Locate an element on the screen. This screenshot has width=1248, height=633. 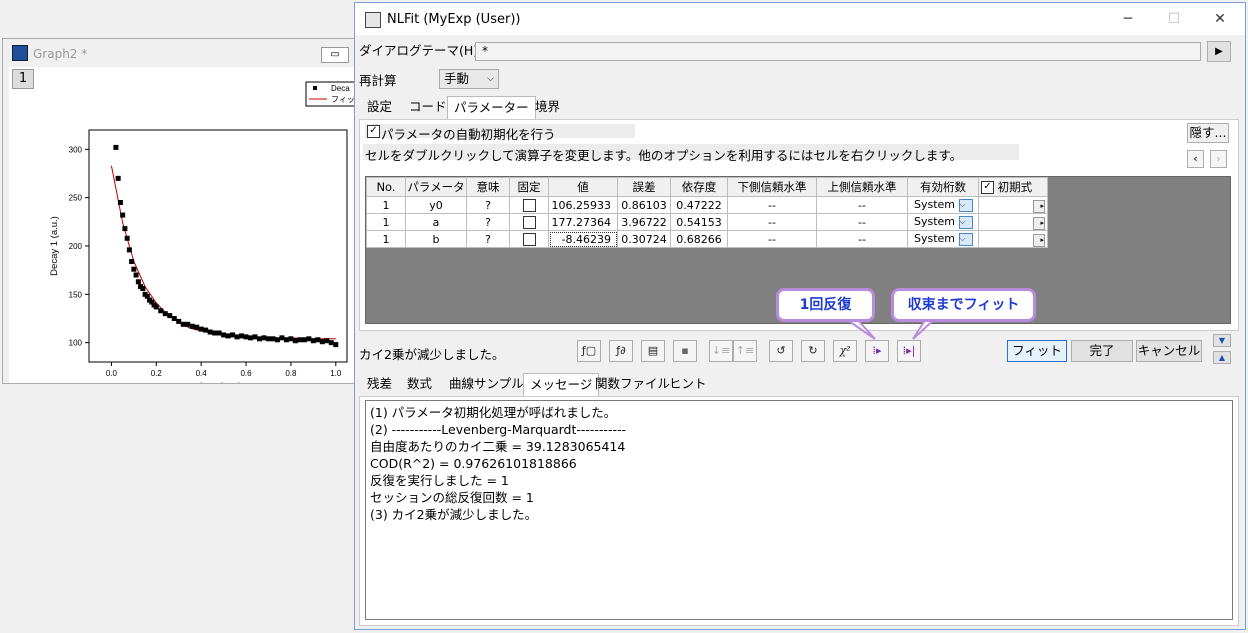
tab-hints: ヒント is located at coordinates (688, 384).